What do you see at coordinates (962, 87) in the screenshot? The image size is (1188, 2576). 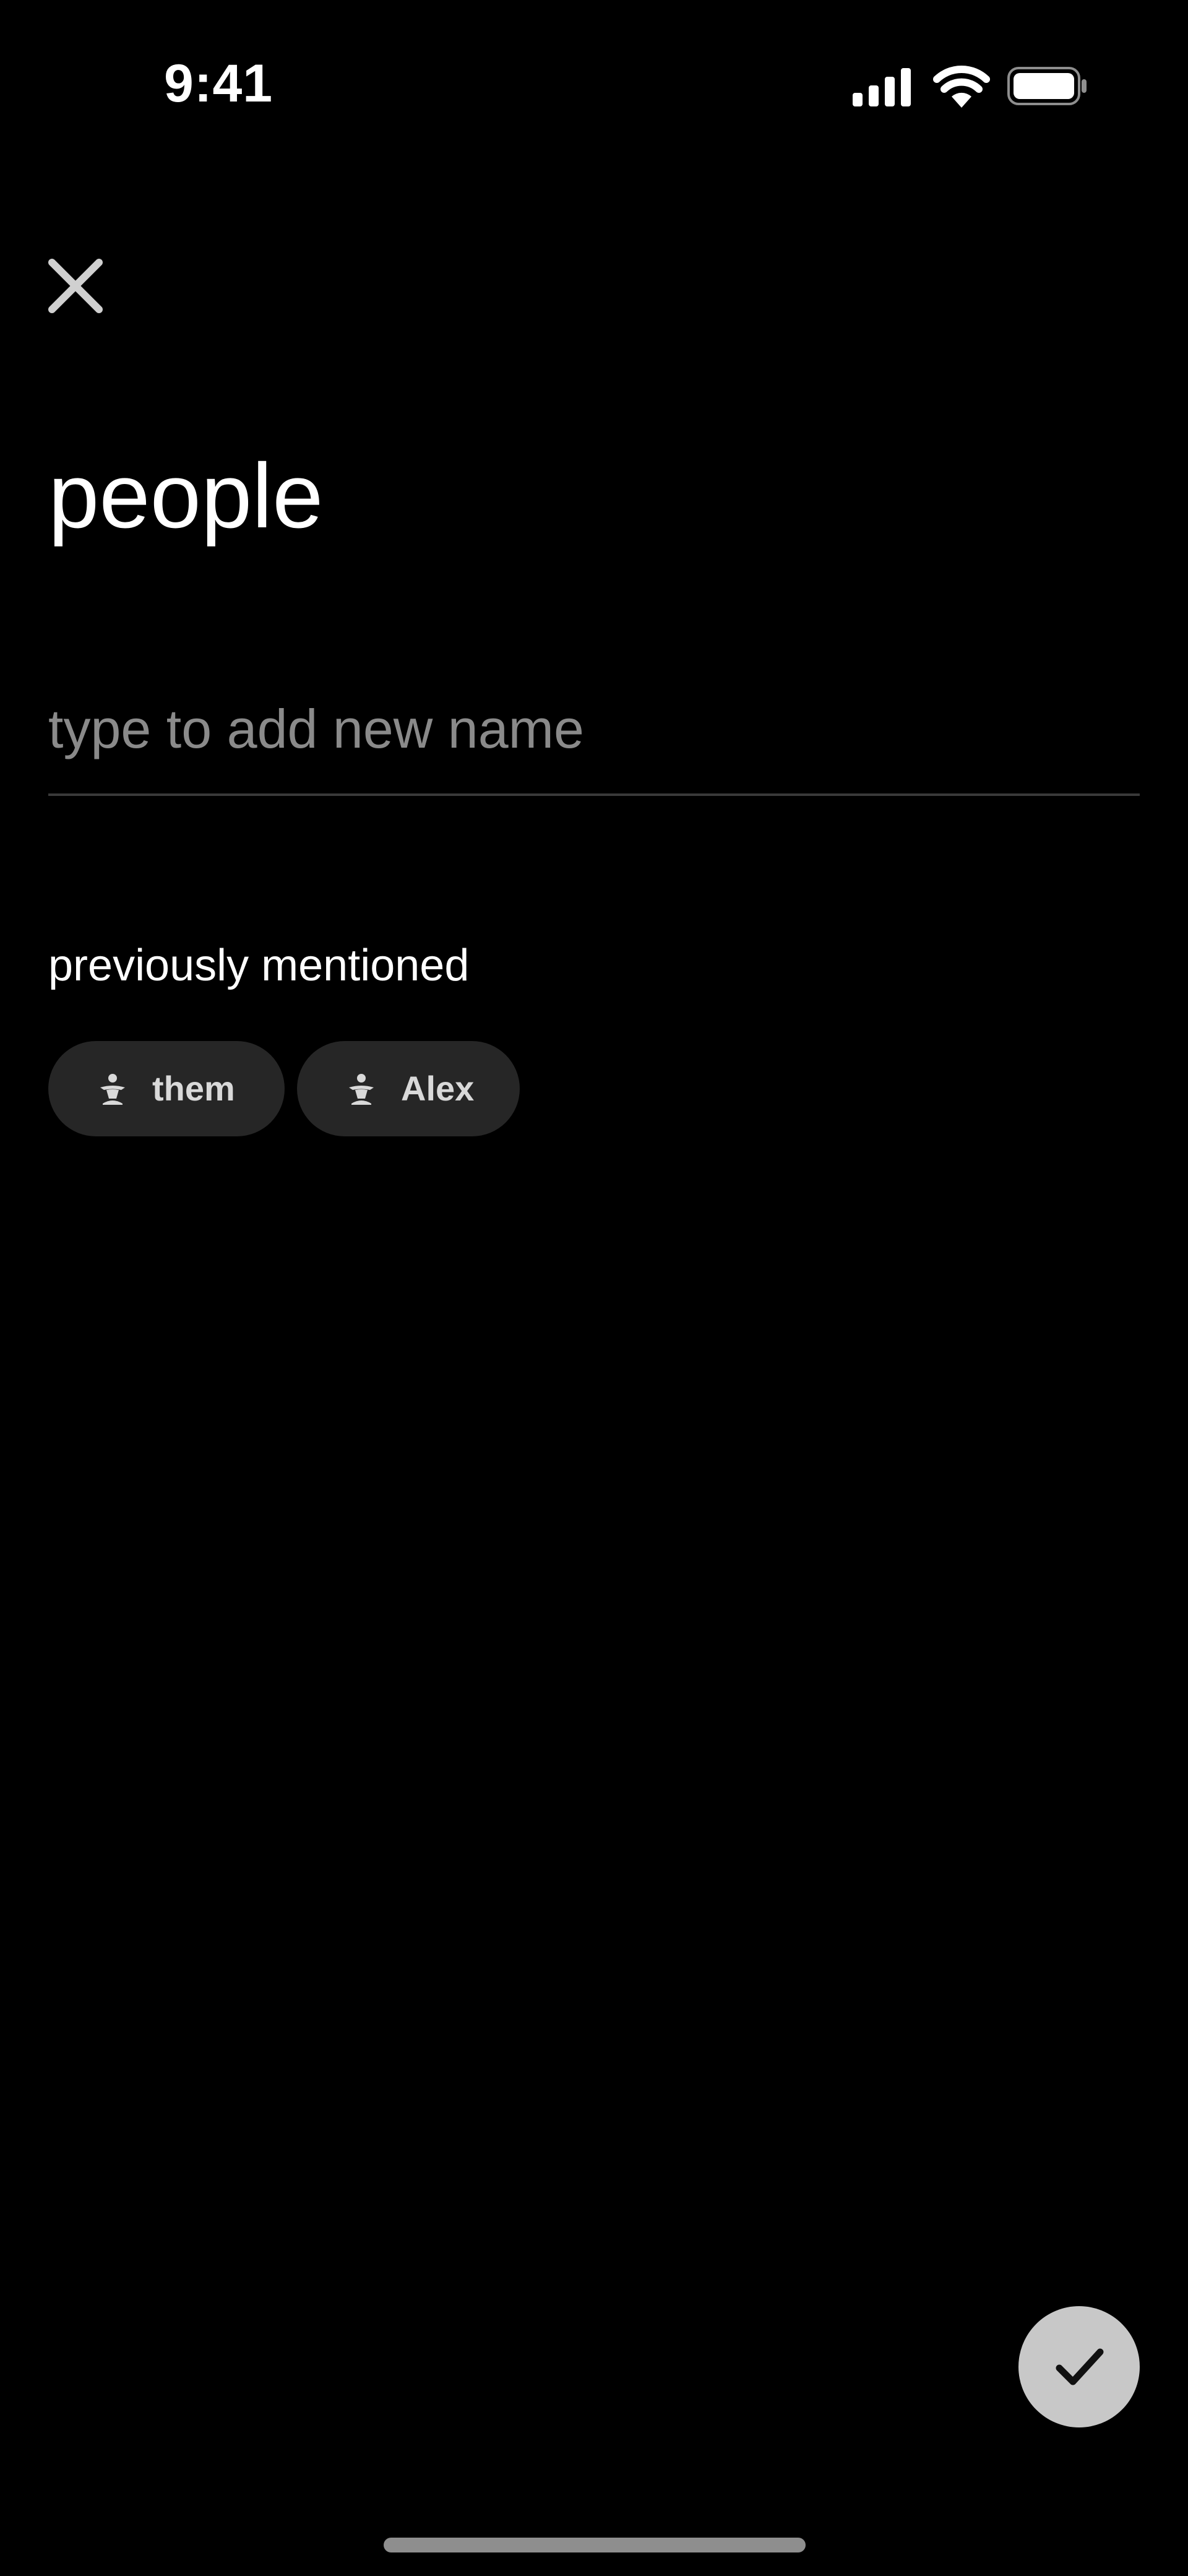 I see `wifi-icon` at bounding box center [962, 87].